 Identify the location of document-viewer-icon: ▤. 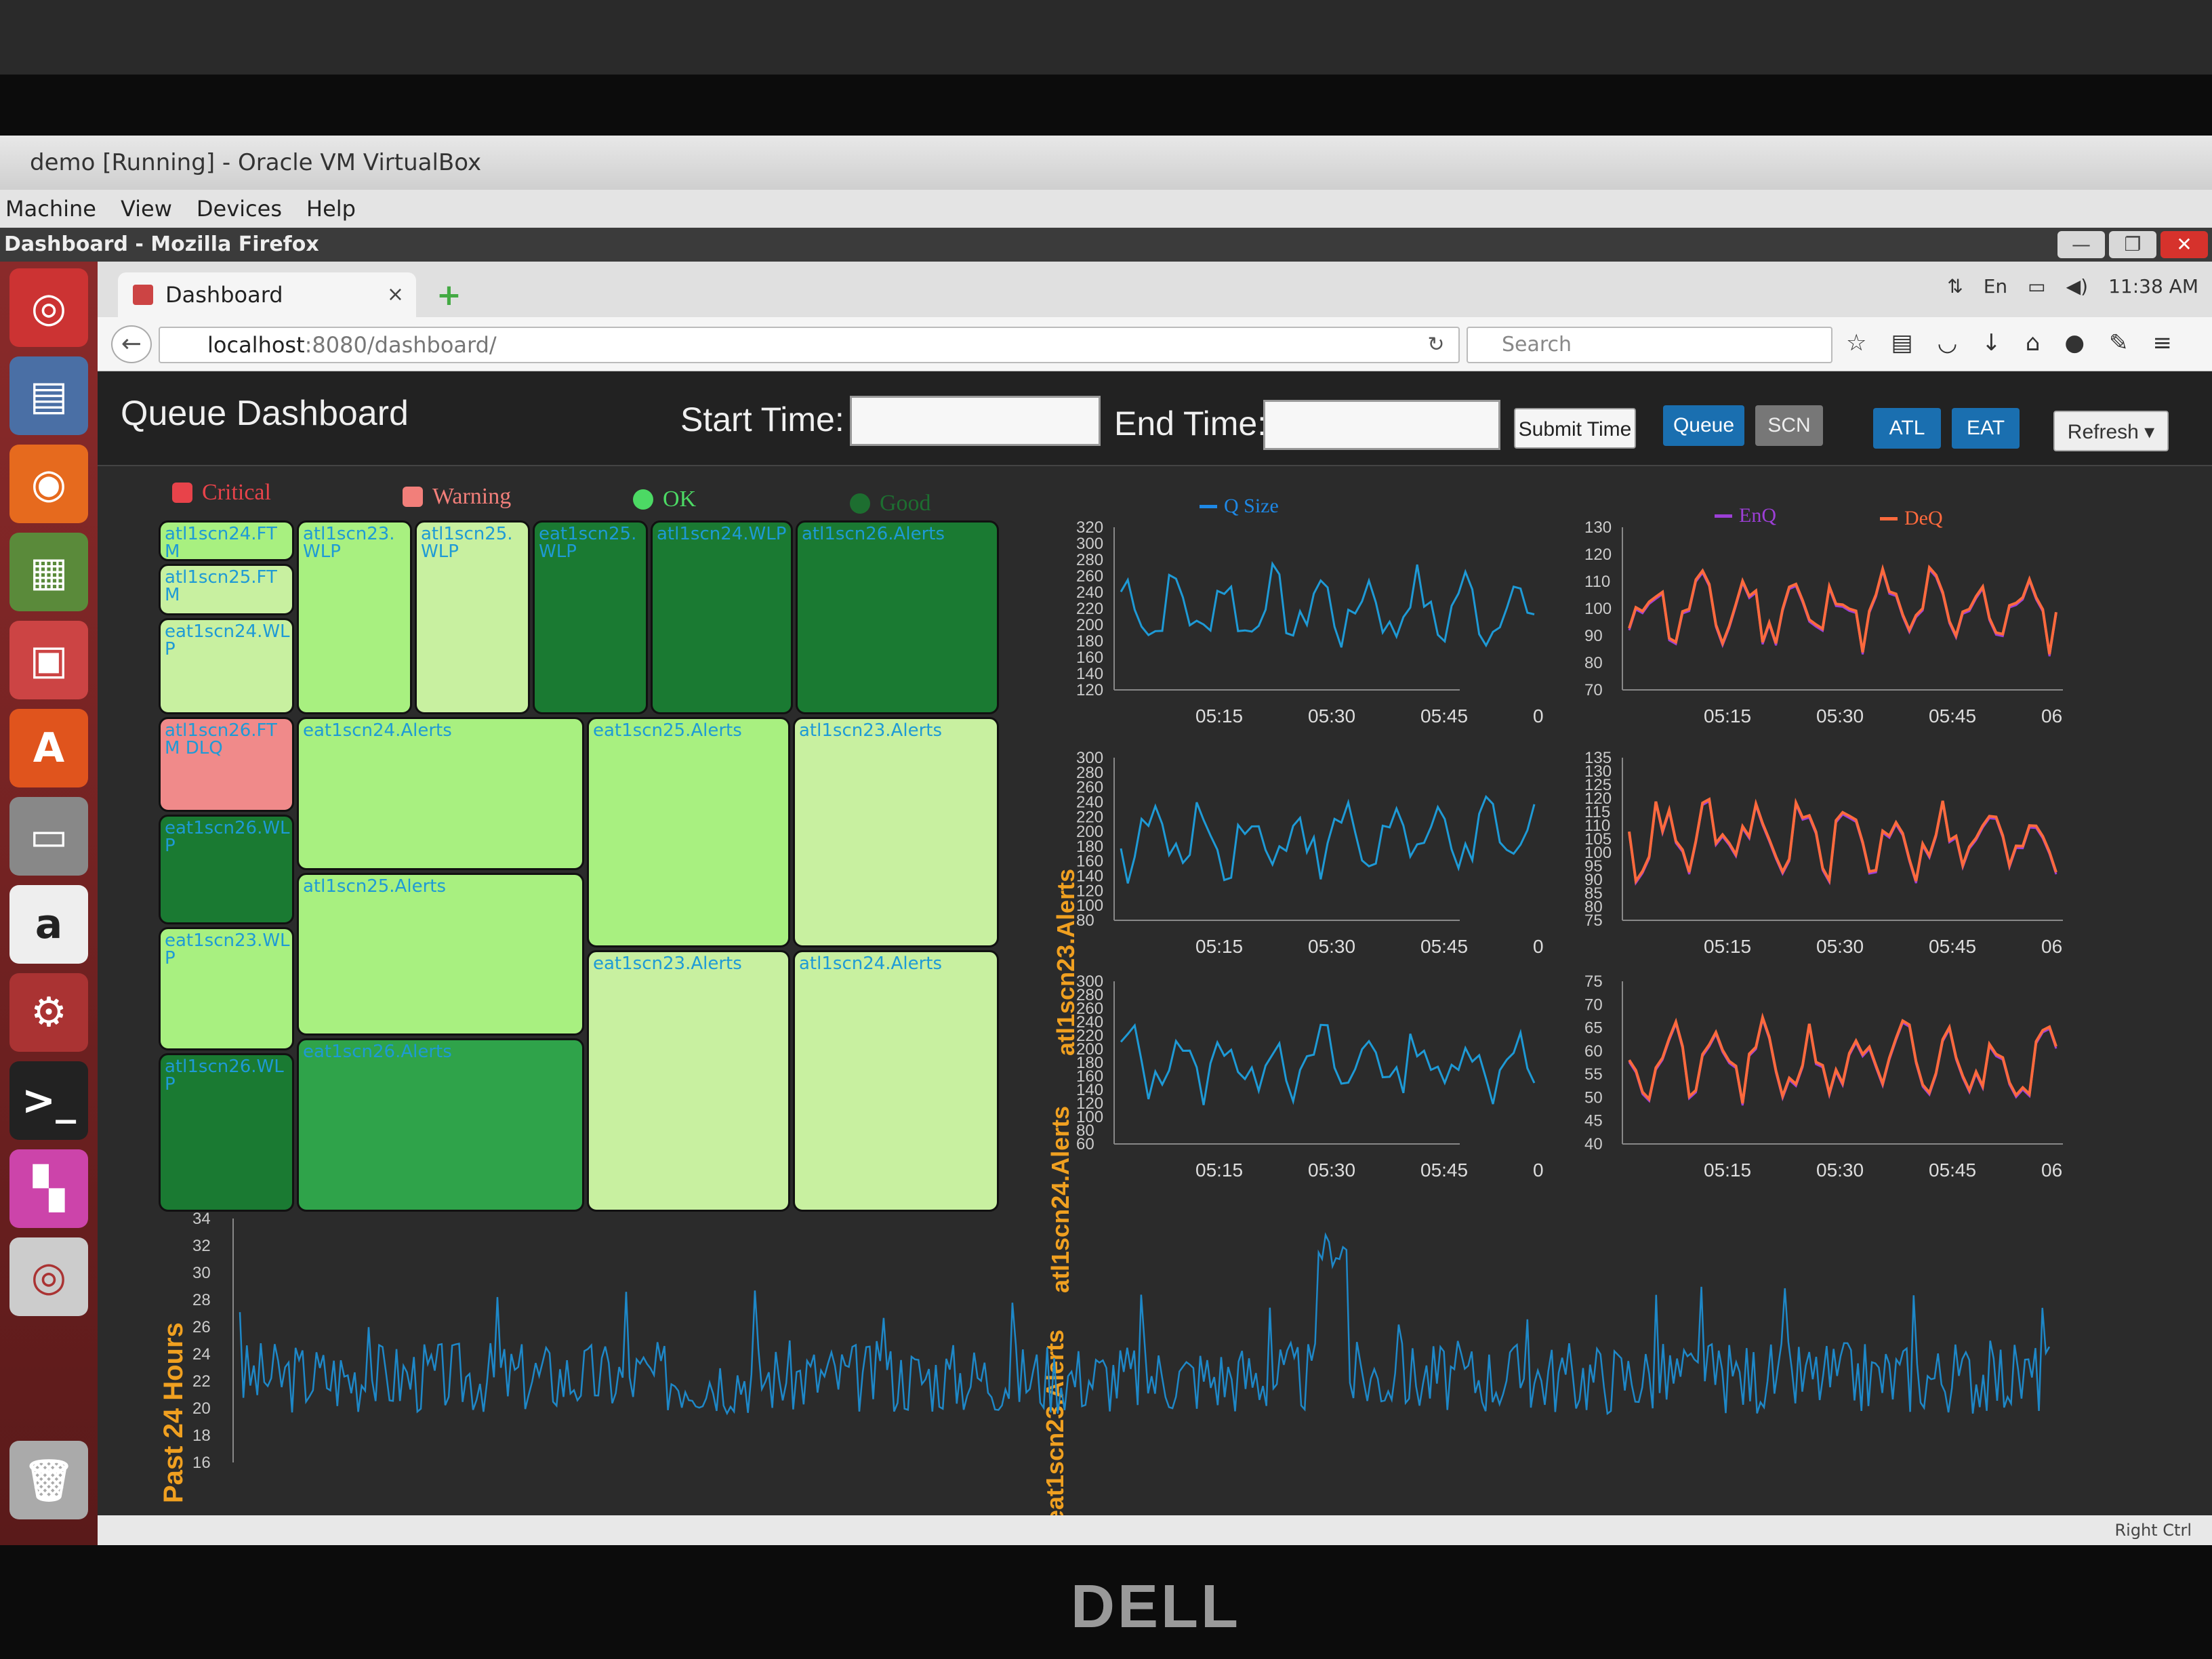
(48, 396).